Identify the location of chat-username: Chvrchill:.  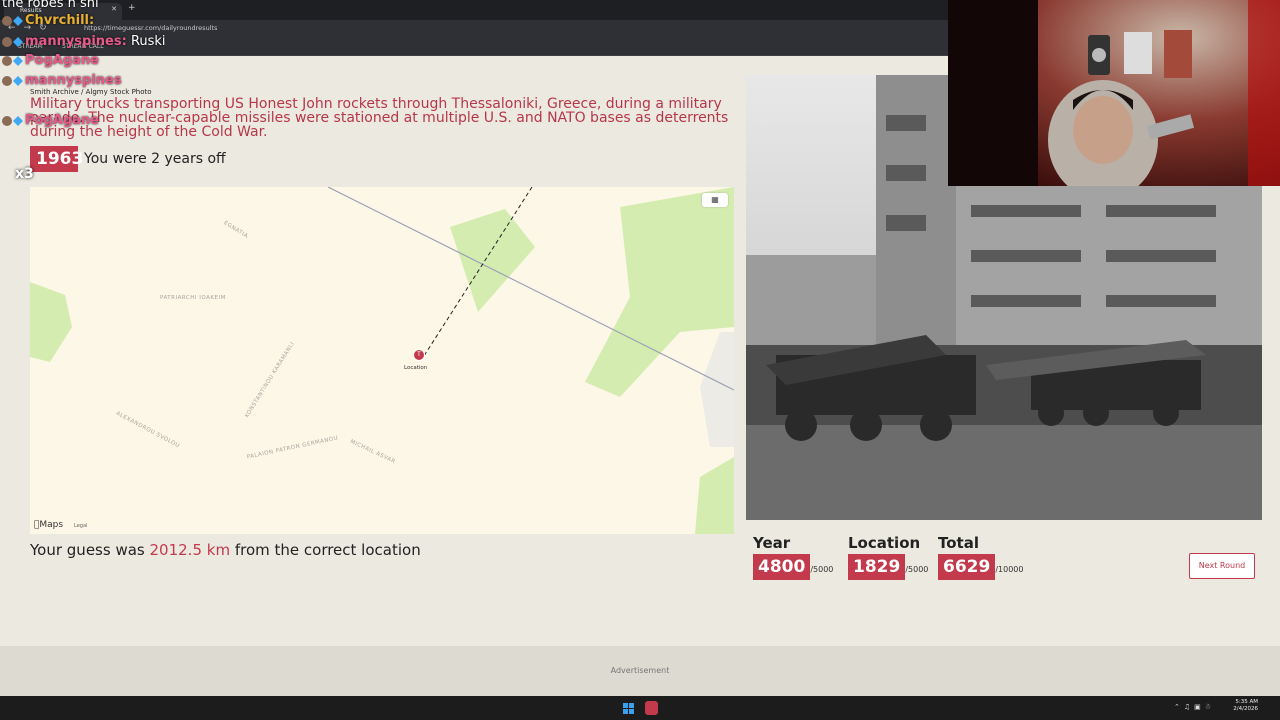
(60, 20).